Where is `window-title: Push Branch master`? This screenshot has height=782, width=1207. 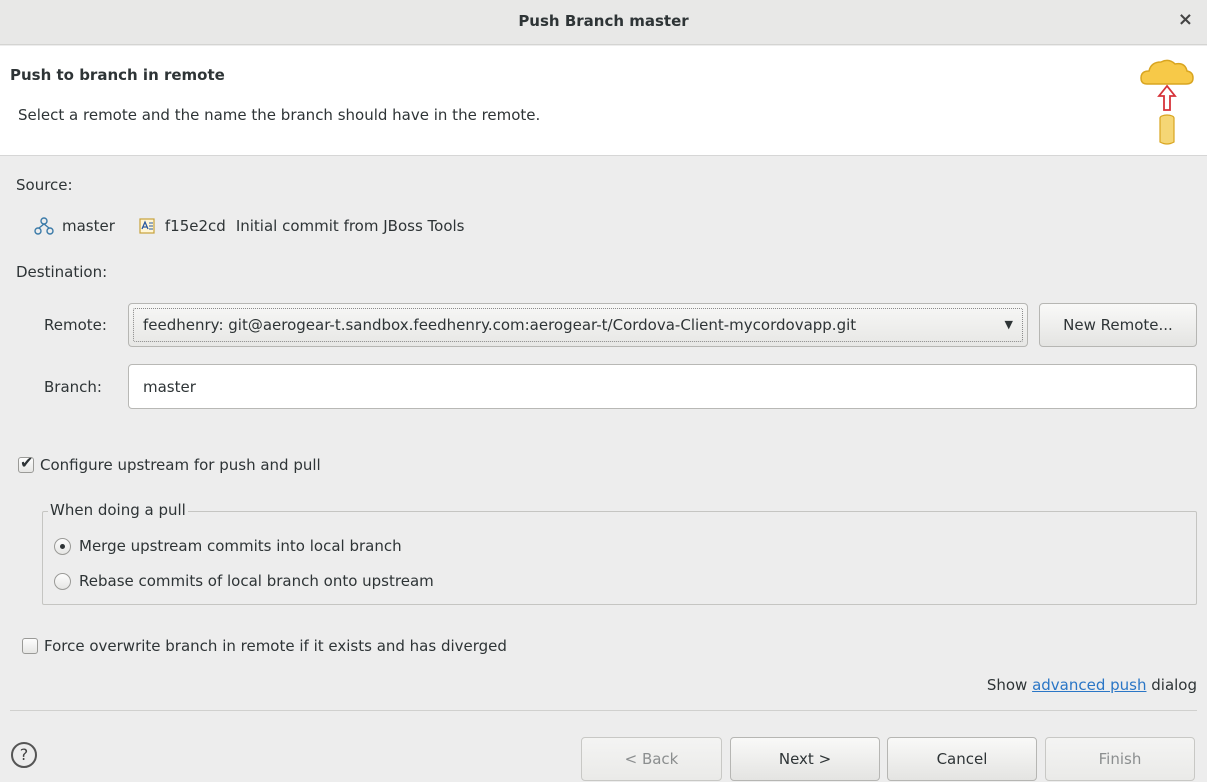
window-title: Push Branch master is located at coordinates (603, 21).